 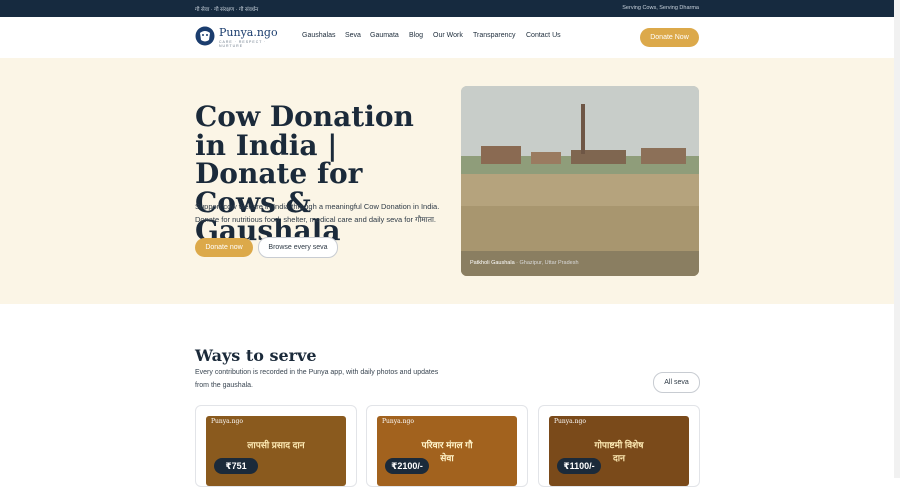 I want to click on card-price: ₹1100/-, so click(x=579, y=466).